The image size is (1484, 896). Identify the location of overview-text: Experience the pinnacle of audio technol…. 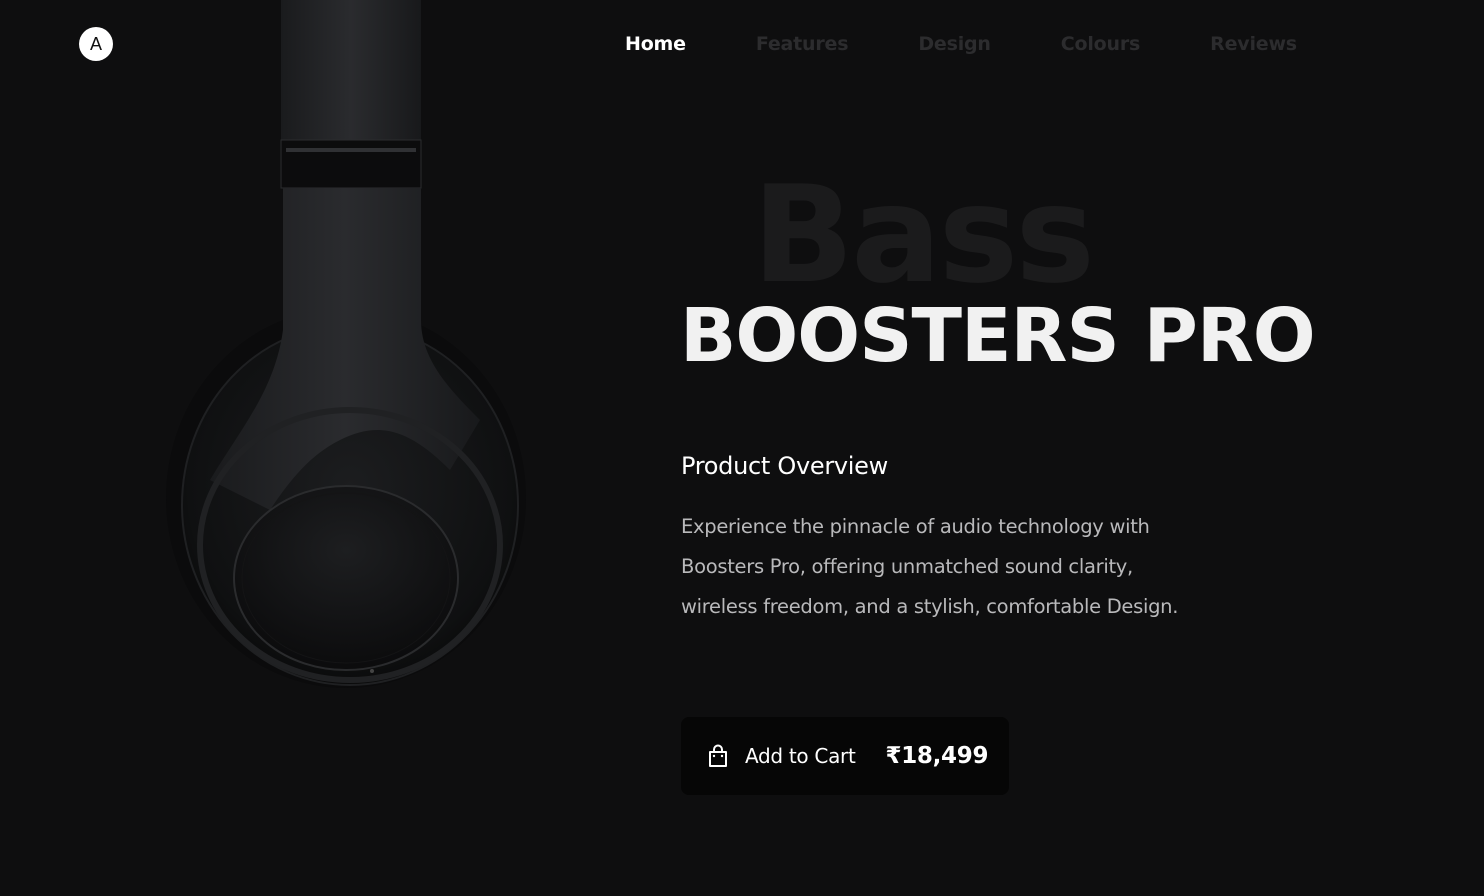
(930, 566).